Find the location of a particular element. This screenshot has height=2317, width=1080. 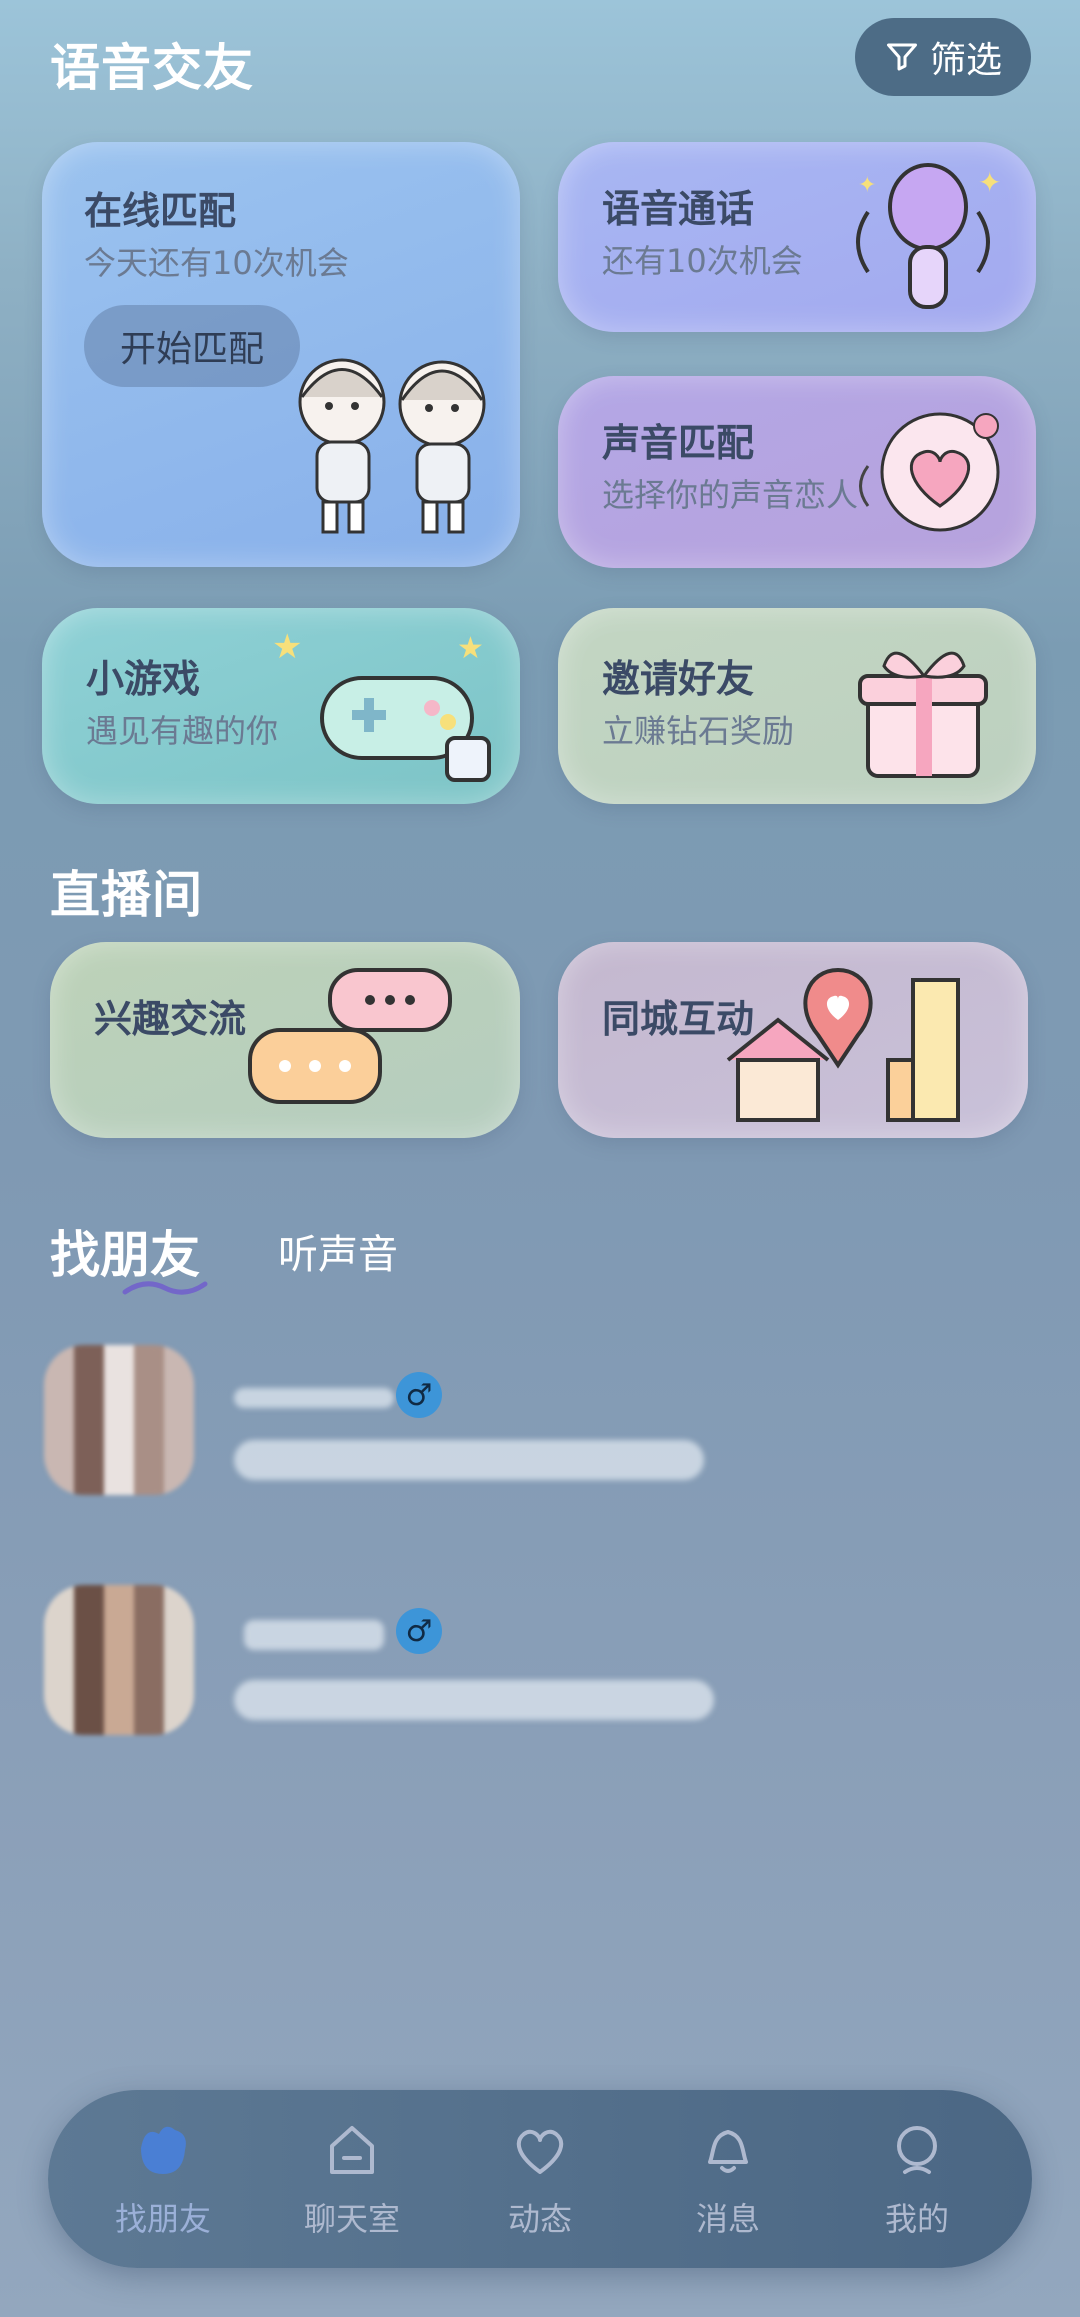

bell-icon is located at coordinates (728, 2151).